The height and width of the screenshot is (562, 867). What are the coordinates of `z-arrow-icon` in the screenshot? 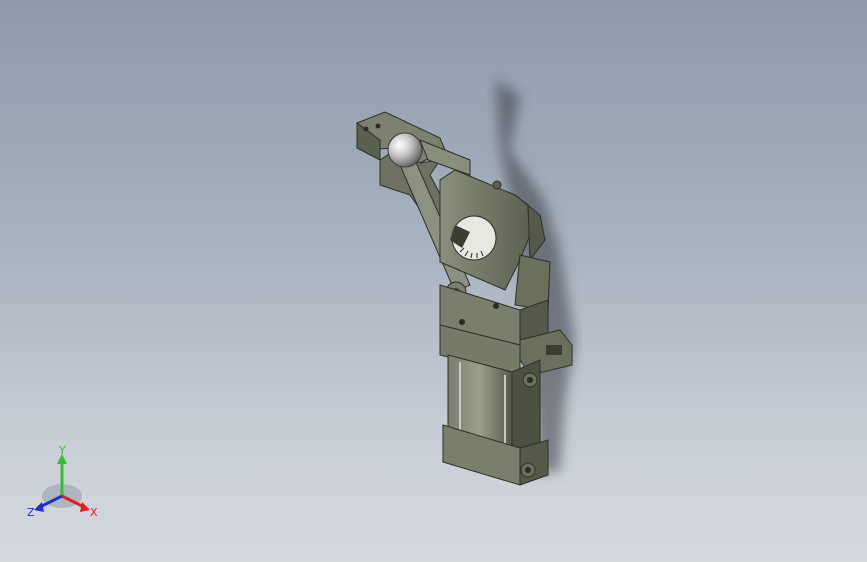 It's located at (39, 507).